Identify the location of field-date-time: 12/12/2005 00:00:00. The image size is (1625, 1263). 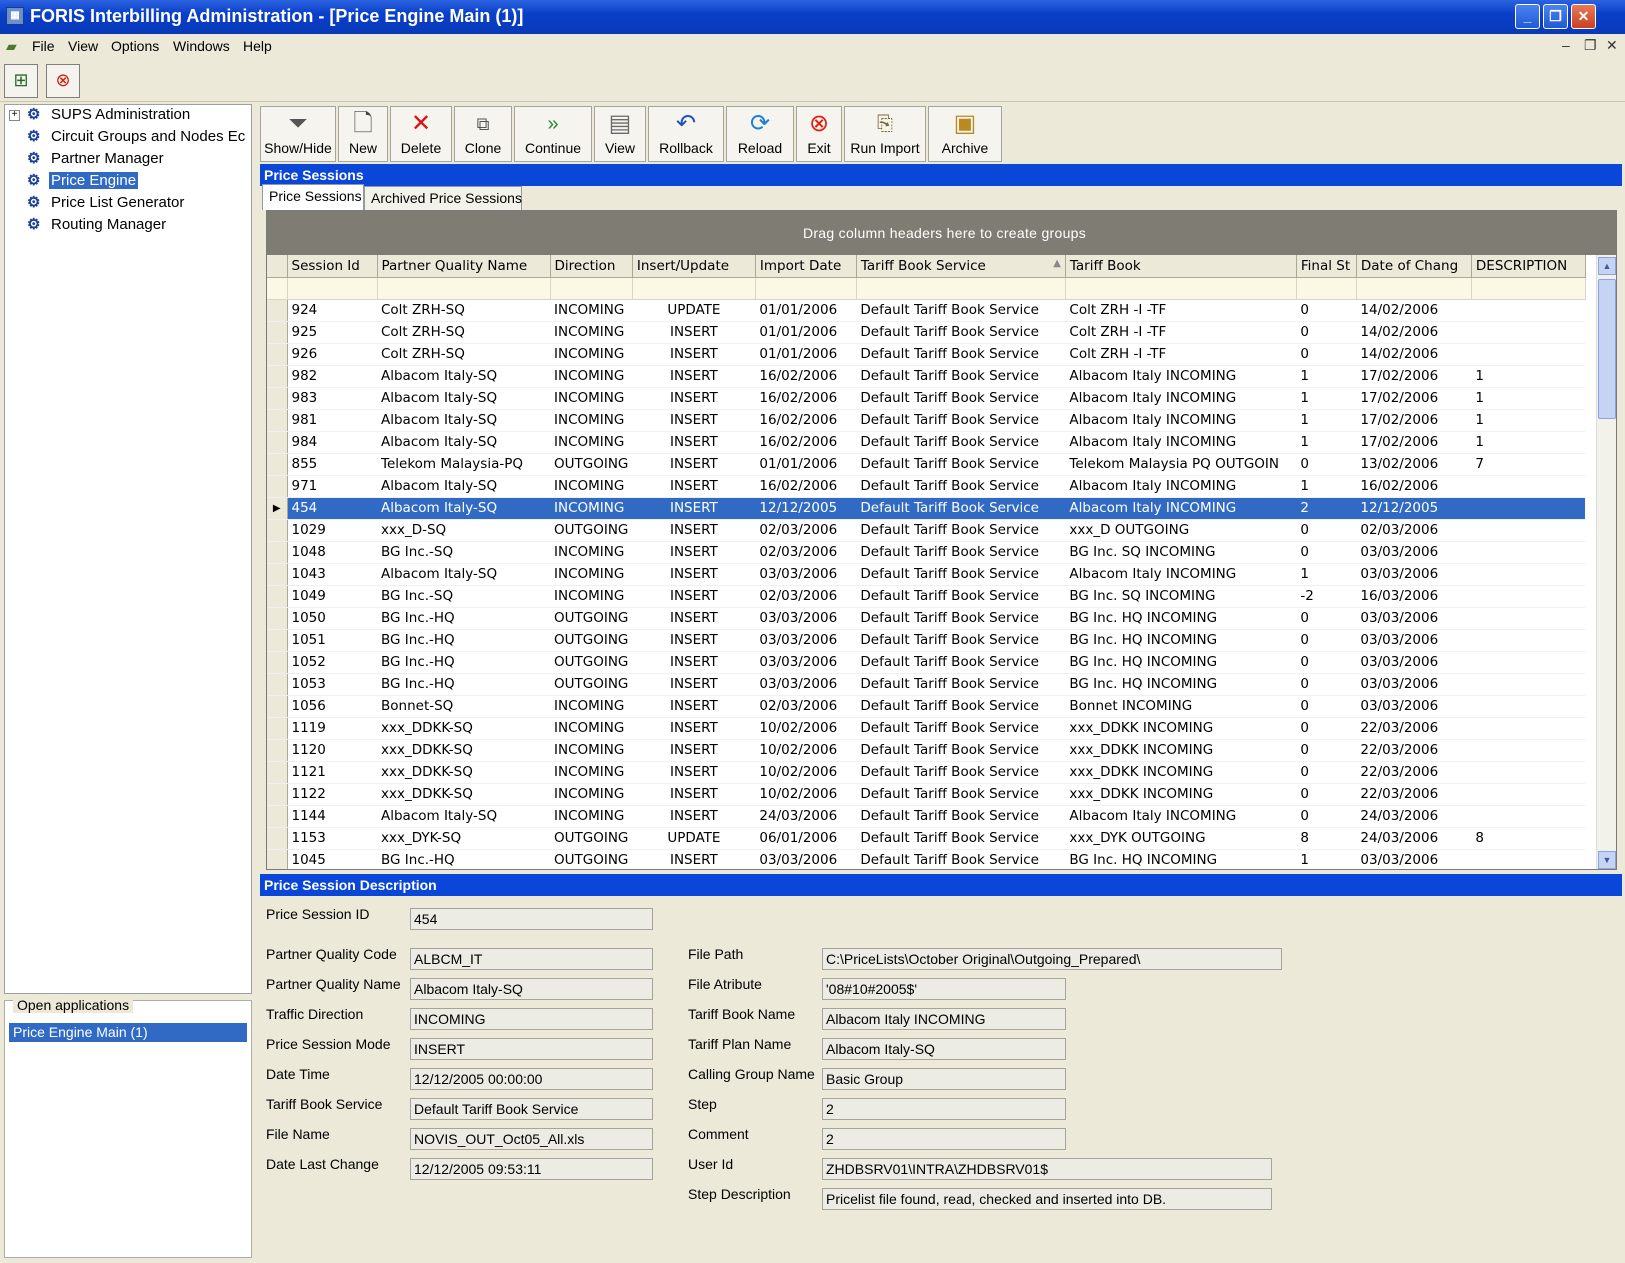
(531, 1079).